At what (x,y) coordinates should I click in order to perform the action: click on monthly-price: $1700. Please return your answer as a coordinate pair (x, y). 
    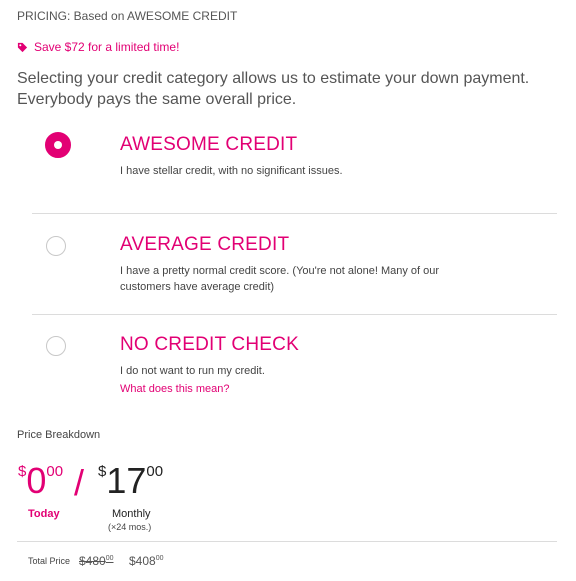
    Looking at the image, I should click on (130, 481).